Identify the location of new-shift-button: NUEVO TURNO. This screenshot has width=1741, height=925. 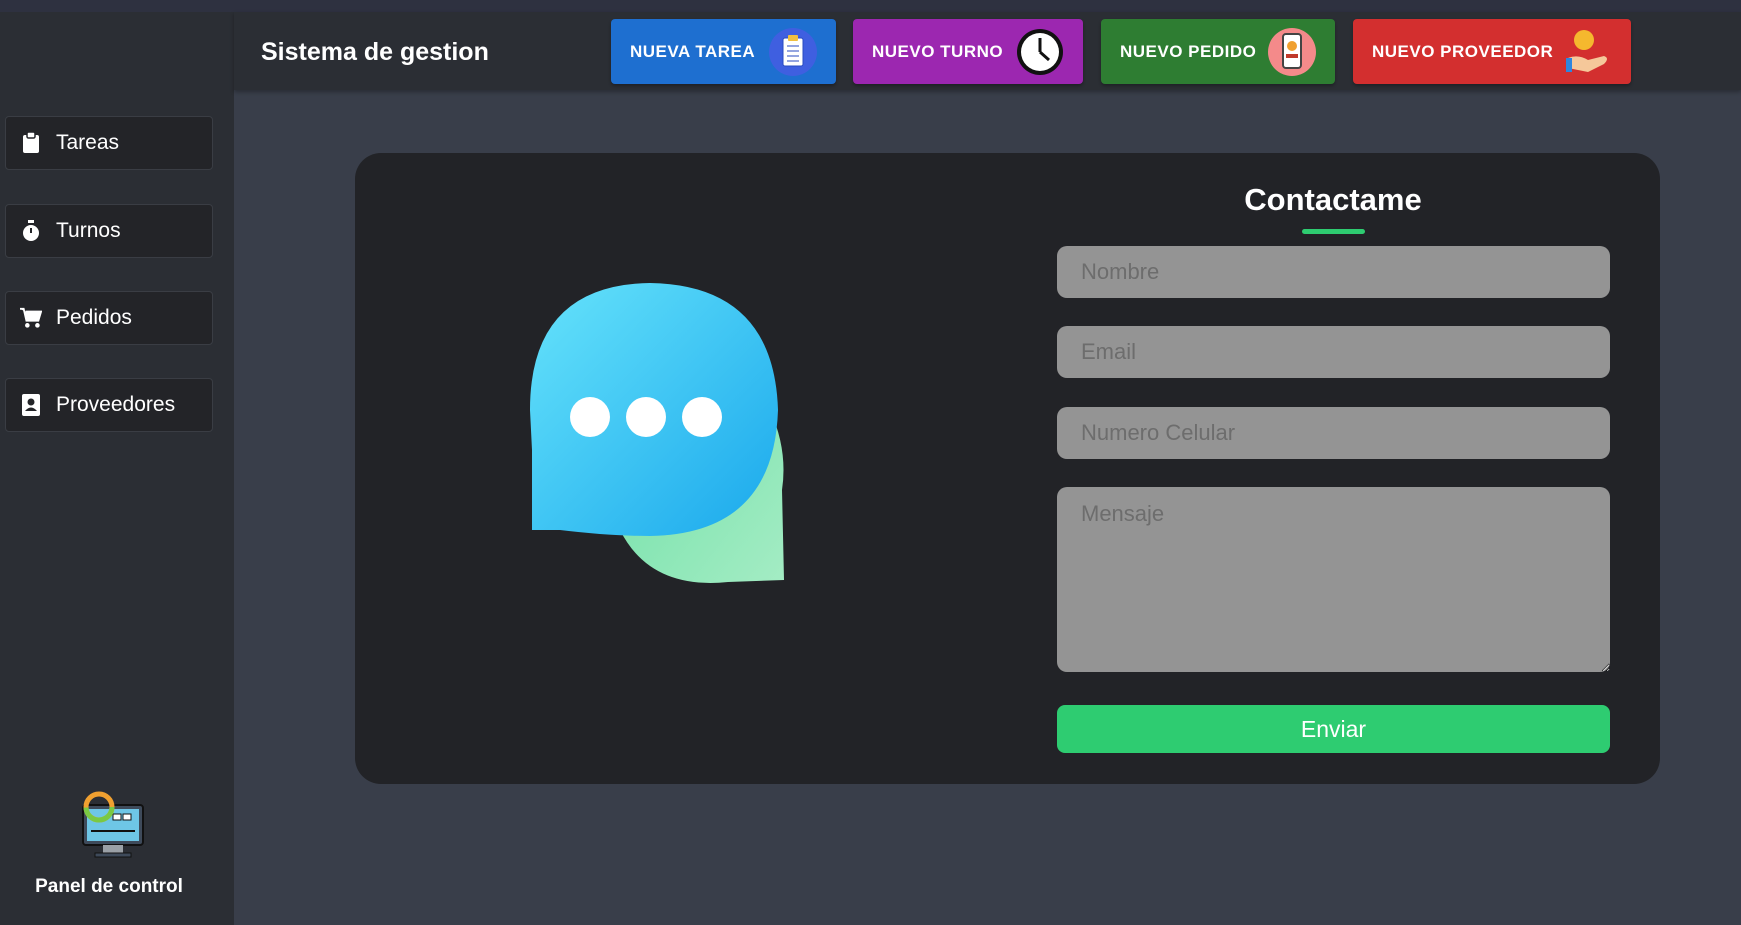
(968, 51).